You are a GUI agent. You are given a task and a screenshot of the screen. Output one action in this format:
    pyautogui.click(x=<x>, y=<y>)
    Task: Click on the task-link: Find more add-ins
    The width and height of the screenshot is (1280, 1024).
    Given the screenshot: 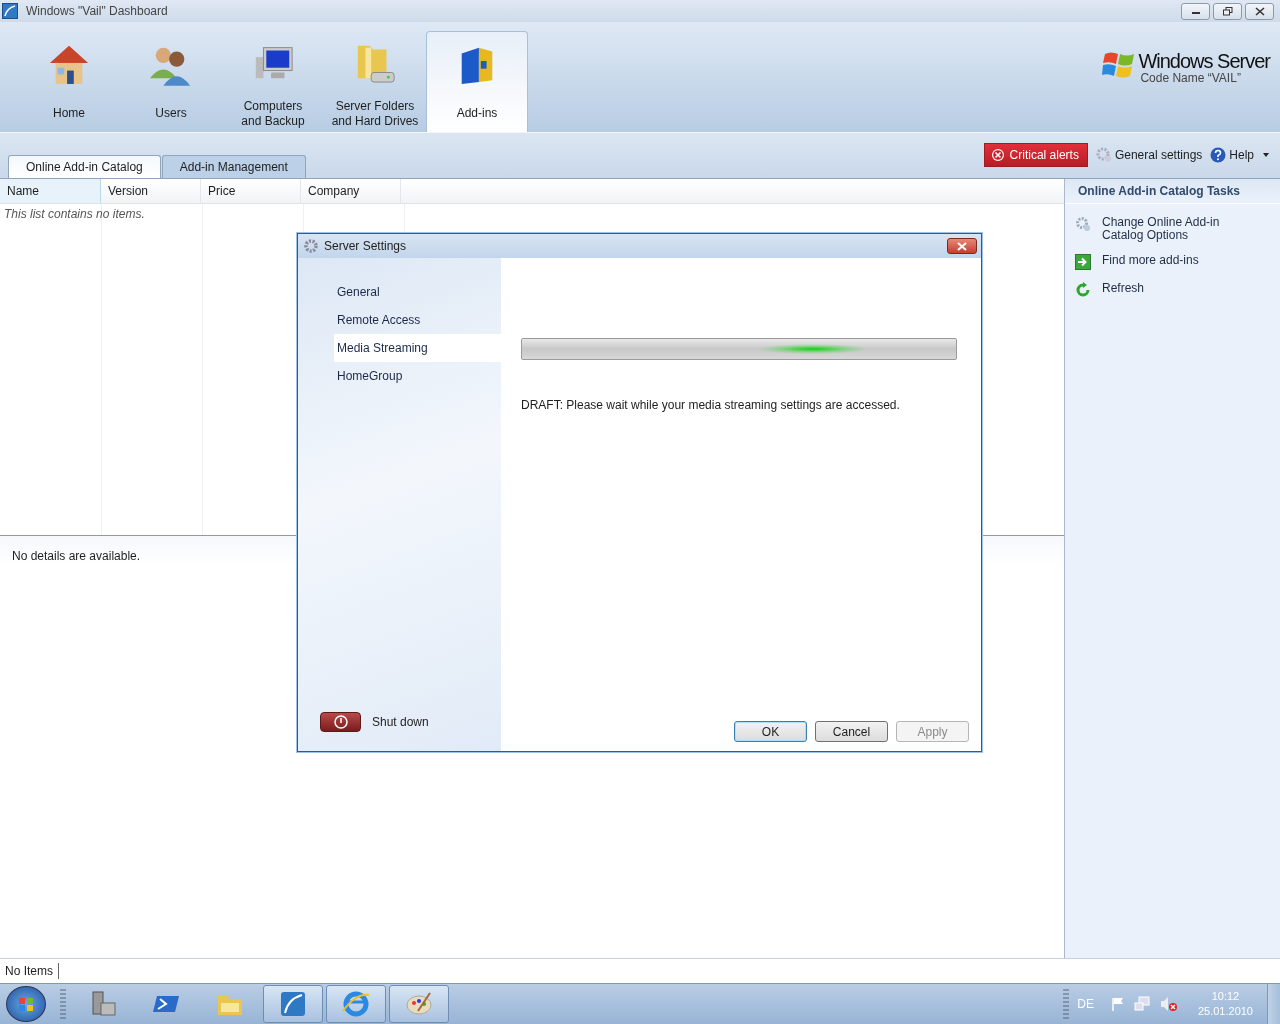 What is the action you would take?
    pyautogui.click(x=1172, y=262)
    